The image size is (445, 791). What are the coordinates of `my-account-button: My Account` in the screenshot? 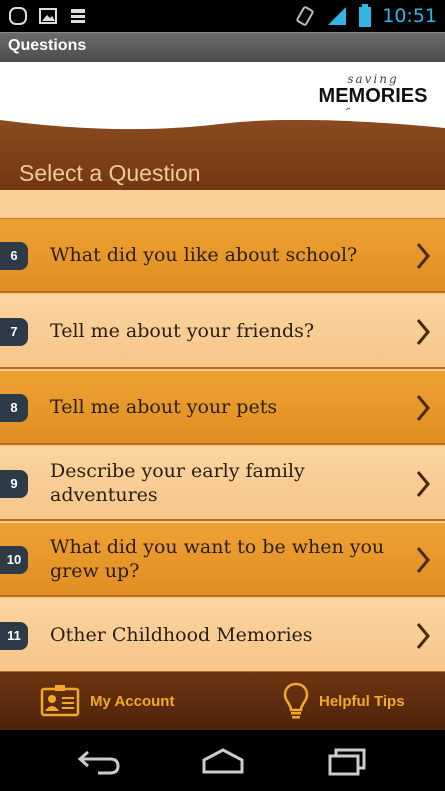 It's located at (107, 701).